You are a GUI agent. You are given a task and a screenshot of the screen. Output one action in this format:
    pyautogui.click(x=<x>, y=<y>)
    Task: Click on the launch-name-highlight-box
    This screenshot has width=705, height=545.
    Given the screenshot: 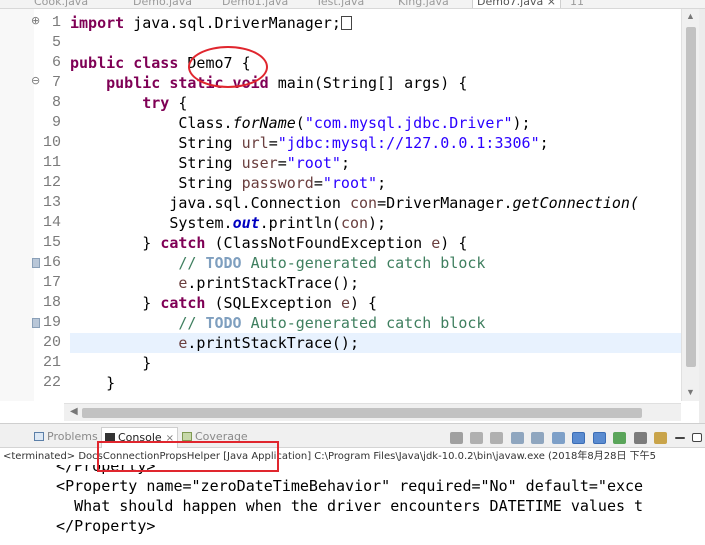 What is the action you would take?
    pyautogui.click(x=188, y=456)
    